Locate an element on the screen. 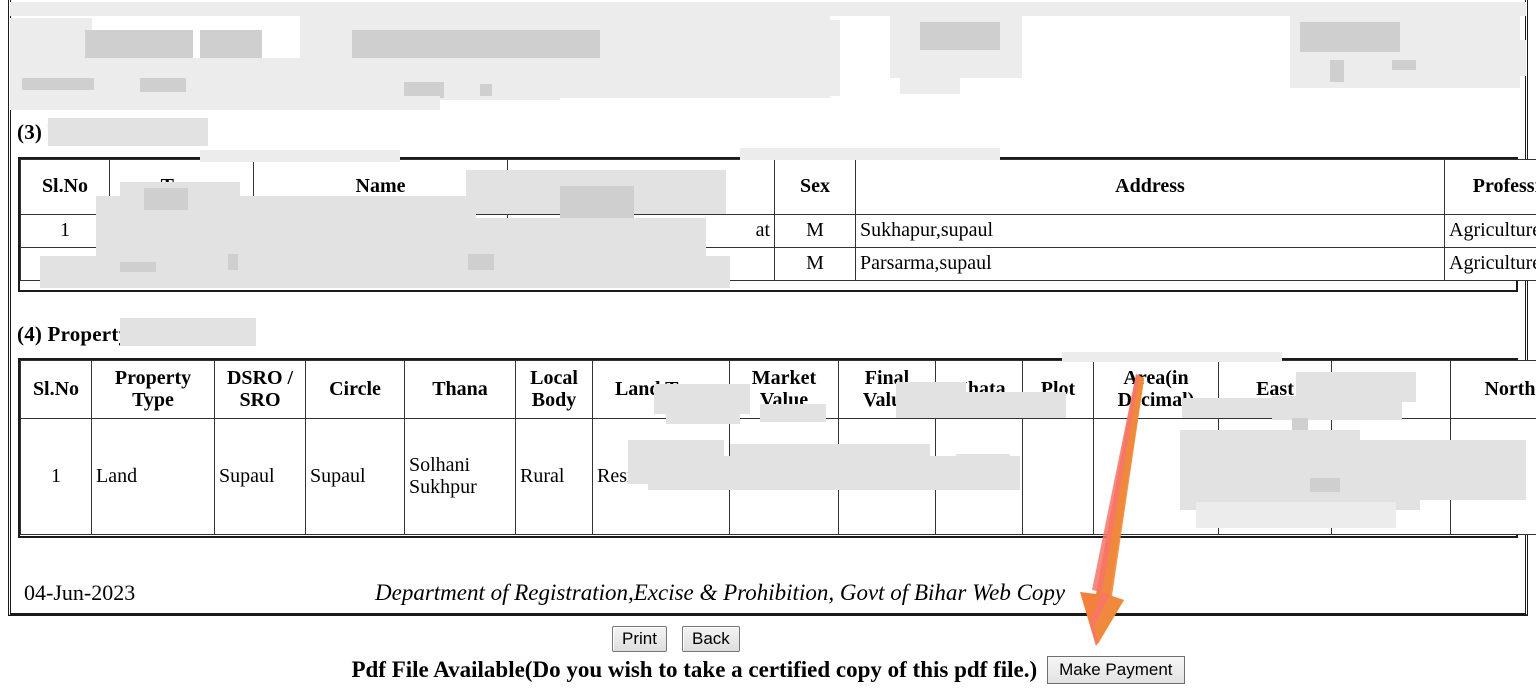 The image size is (1536, 698). section-title-party-label: (3) Party Details is located at coordinates (92, 132).